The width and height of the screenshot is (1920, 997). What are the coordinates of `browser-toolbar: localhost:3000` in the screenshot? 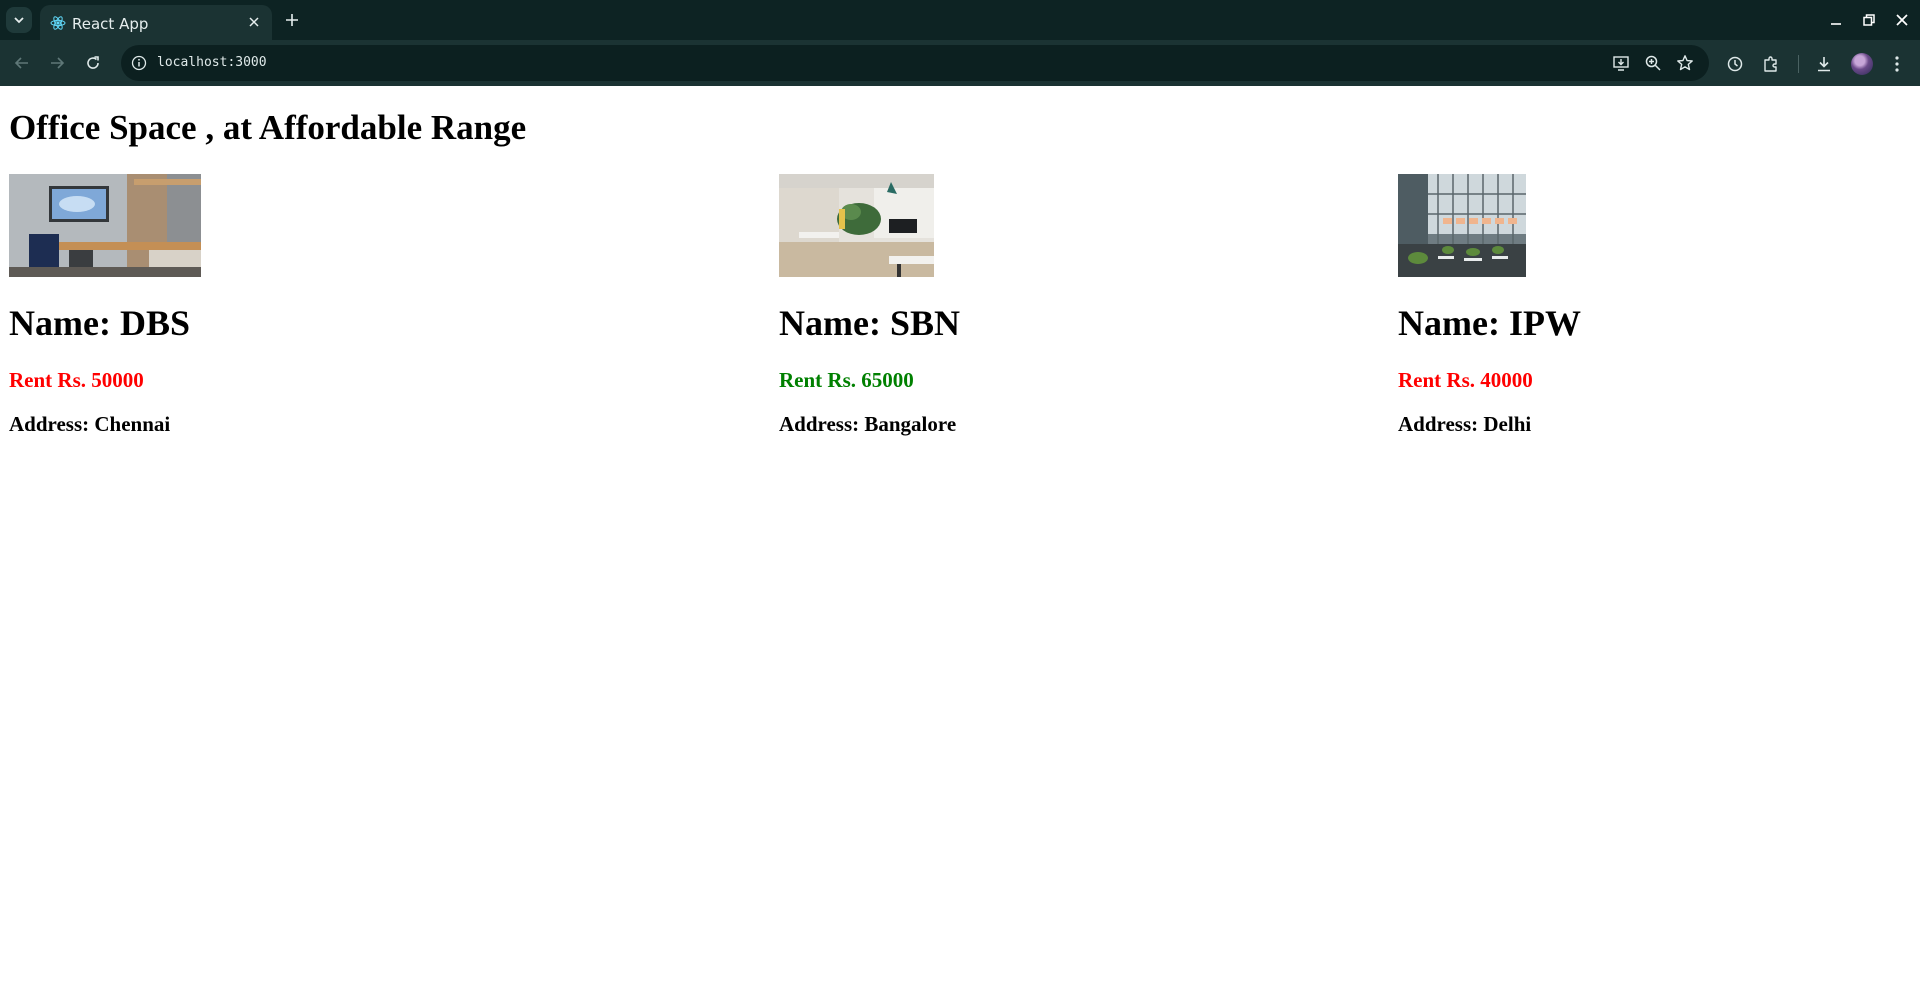 It's located at (960, 63).